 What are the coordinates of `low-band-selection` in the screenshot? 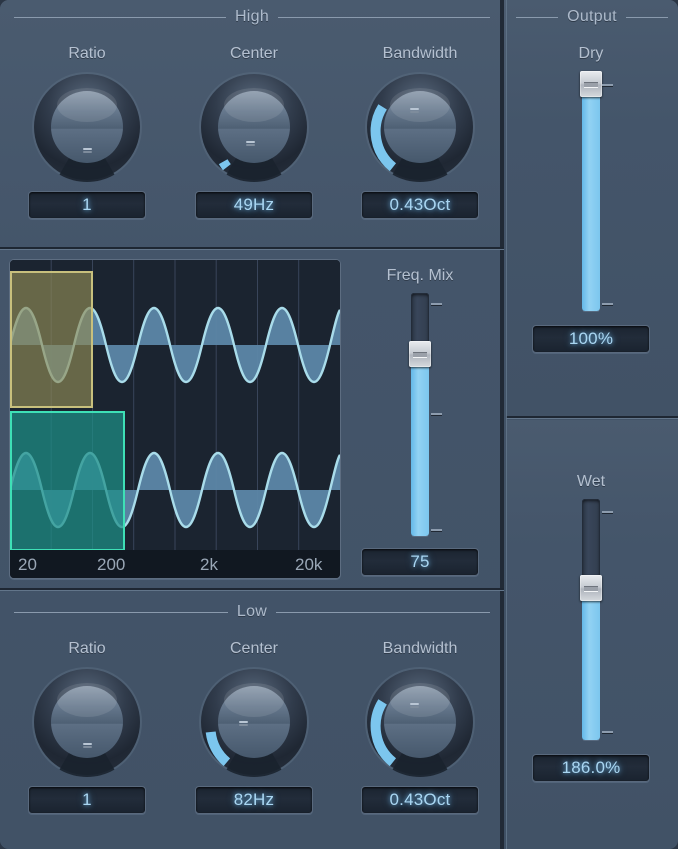 It's located at (67, 481).